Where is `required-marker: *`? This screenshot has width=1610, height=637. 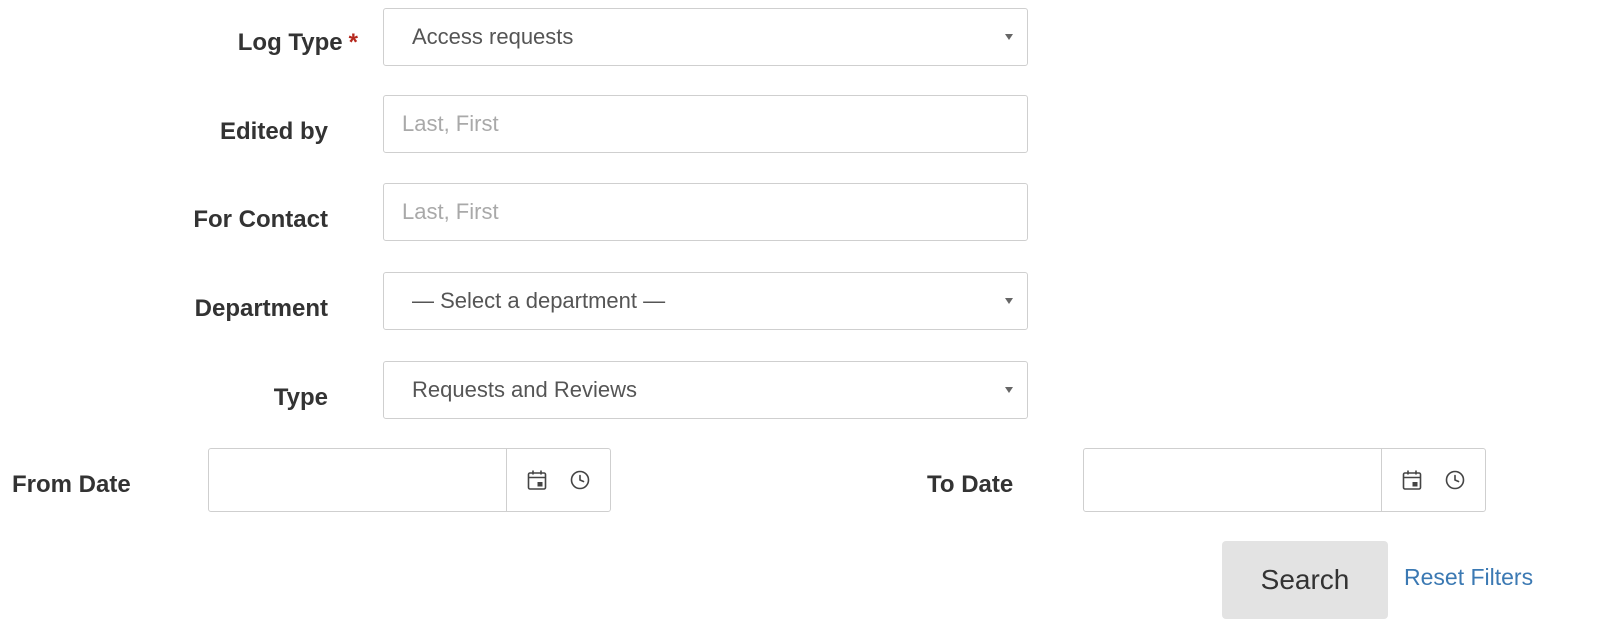 required-marker: * is located at coordinates (353, 42).